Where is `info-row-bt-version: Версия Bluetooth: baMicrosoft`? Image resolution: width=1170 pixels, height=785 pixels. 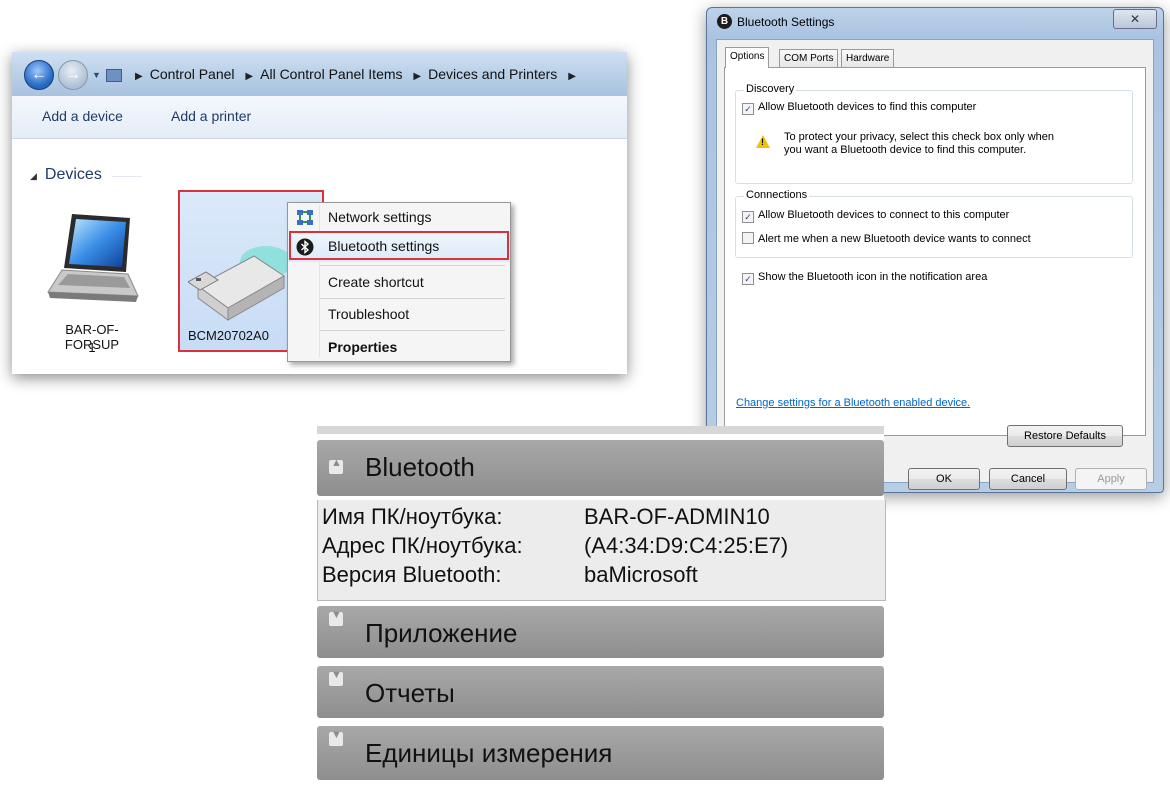
info-row-bt-version: Версия Bluetooth: baMicrosoft is located at coordinates (510, 575).